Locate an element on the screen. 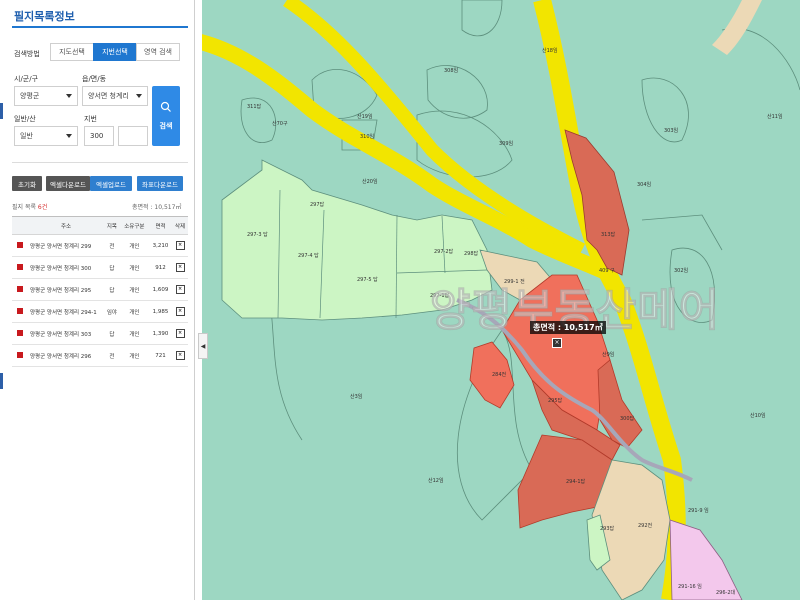 The image size is (800, 600). search-icon is located at coordinates (165, 106).